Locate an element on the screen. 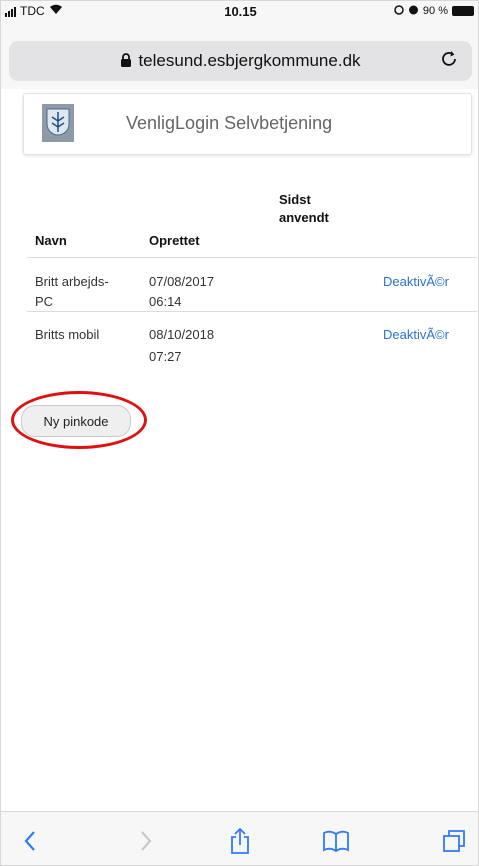  bookmarks-icon is located at coordinates (336, 841).